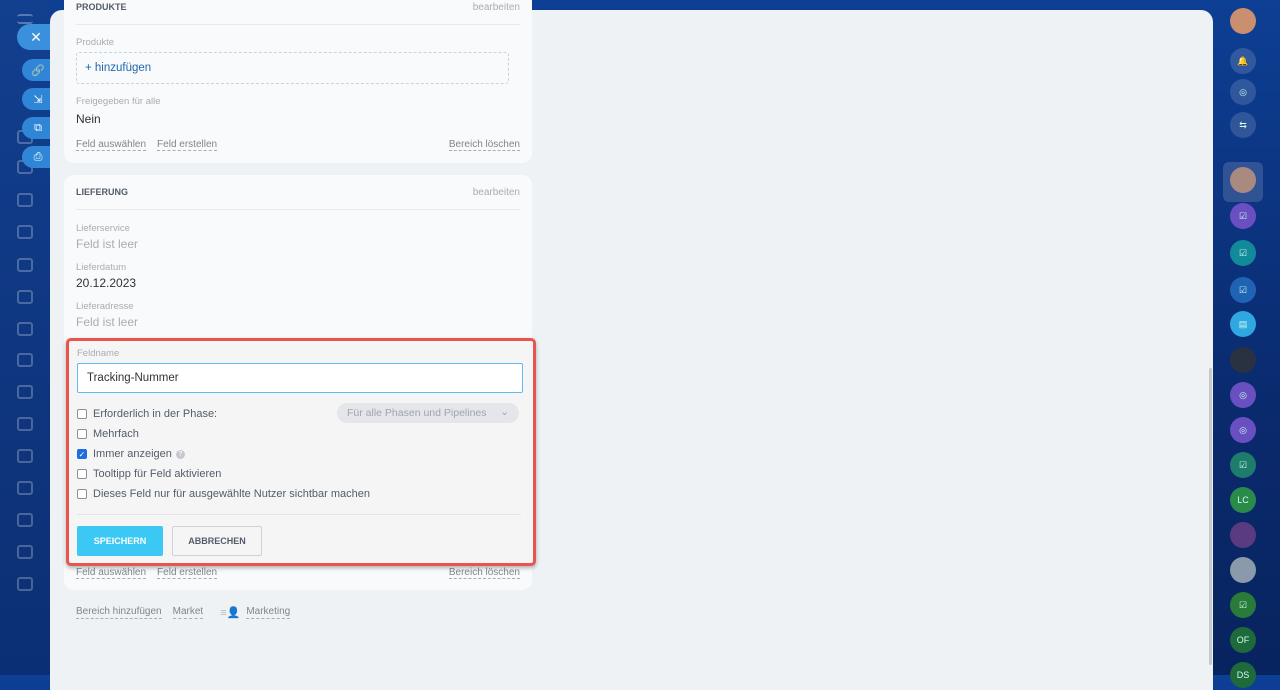 This screenshot has height=690, width=1280. I want to click on tooltip-checkbox: Tooltipp für Feld aktivieren, so click(149, 474).